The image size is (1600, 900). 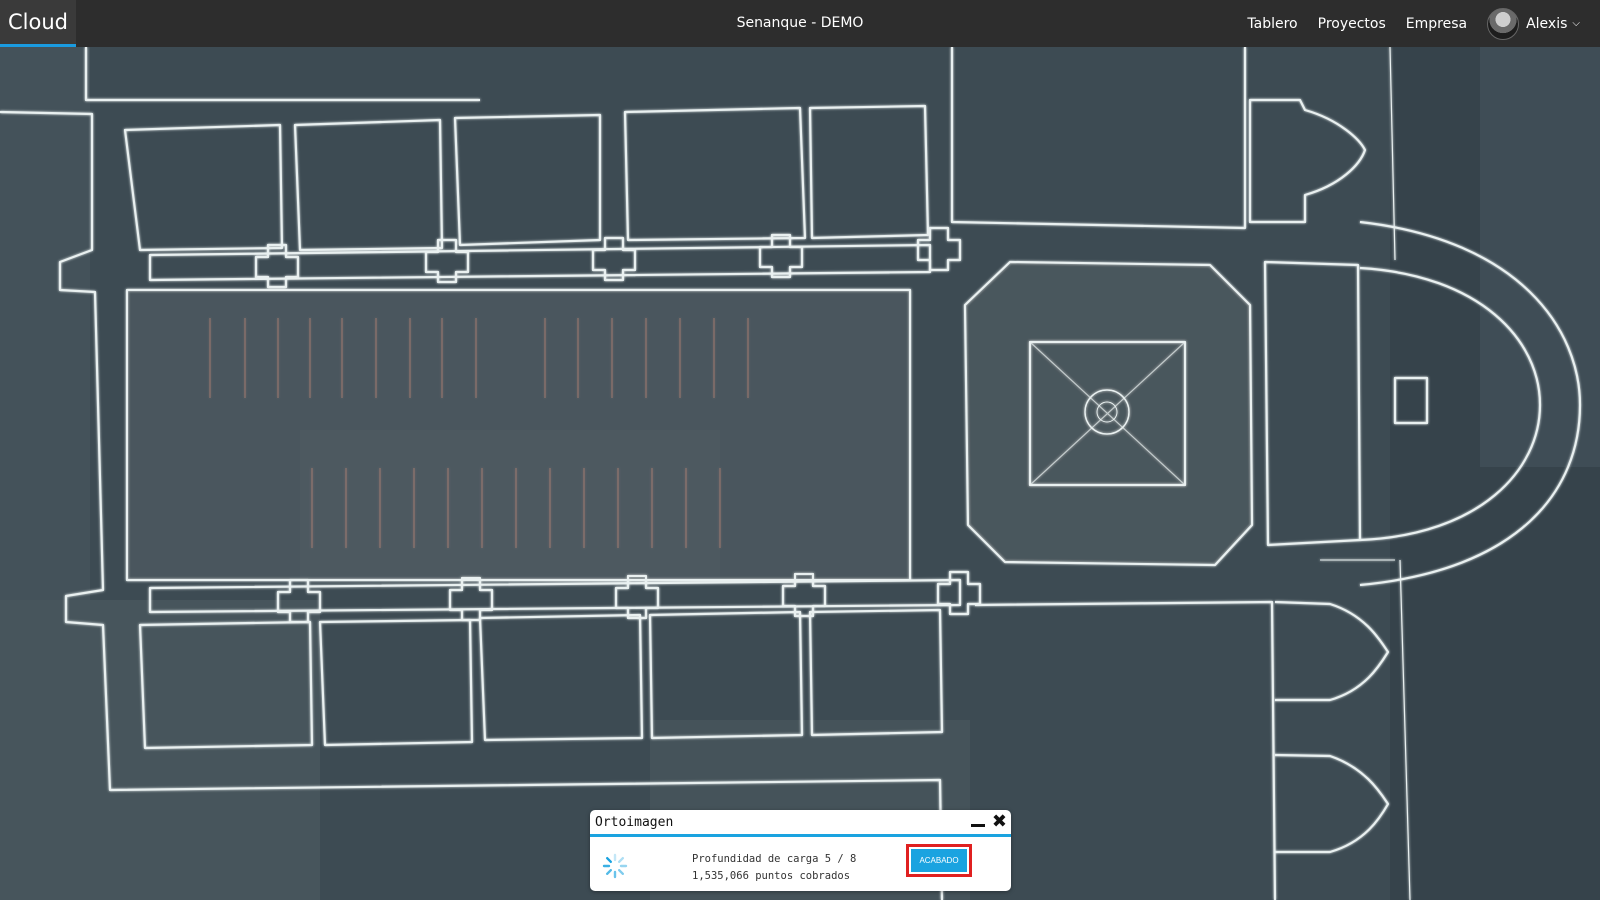 I want to click on user-menu: Alexis ⌵, so click(x=1533, y=23).